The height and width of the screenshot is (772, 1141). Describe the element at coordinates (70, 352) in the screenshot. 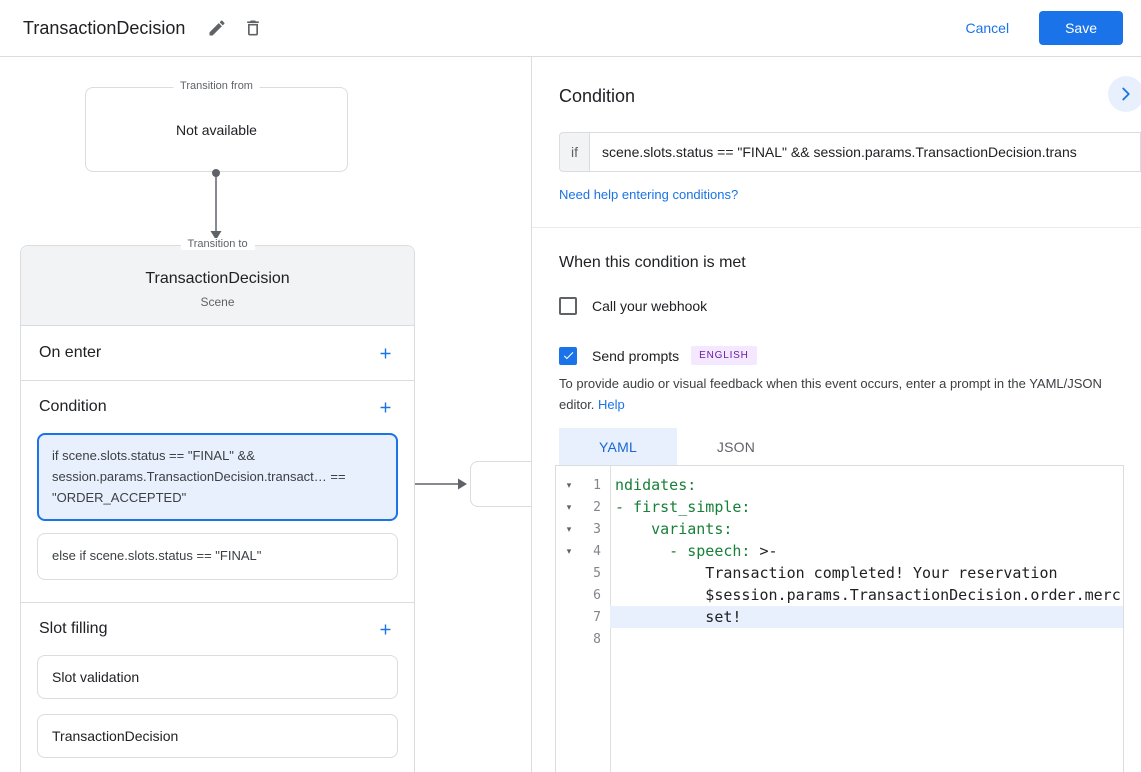

I see `on-enter-label: On enter` at that location.